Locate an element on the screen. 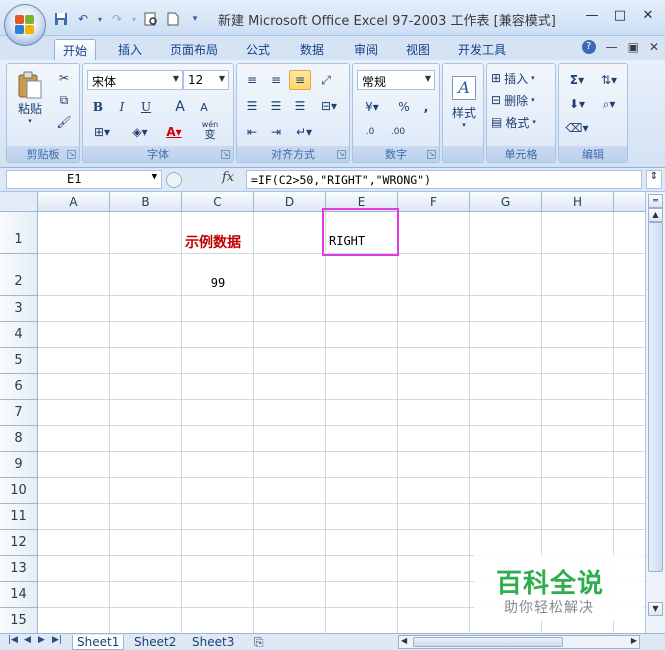  row-header-11: 11 is located at coordinates (19, 517).